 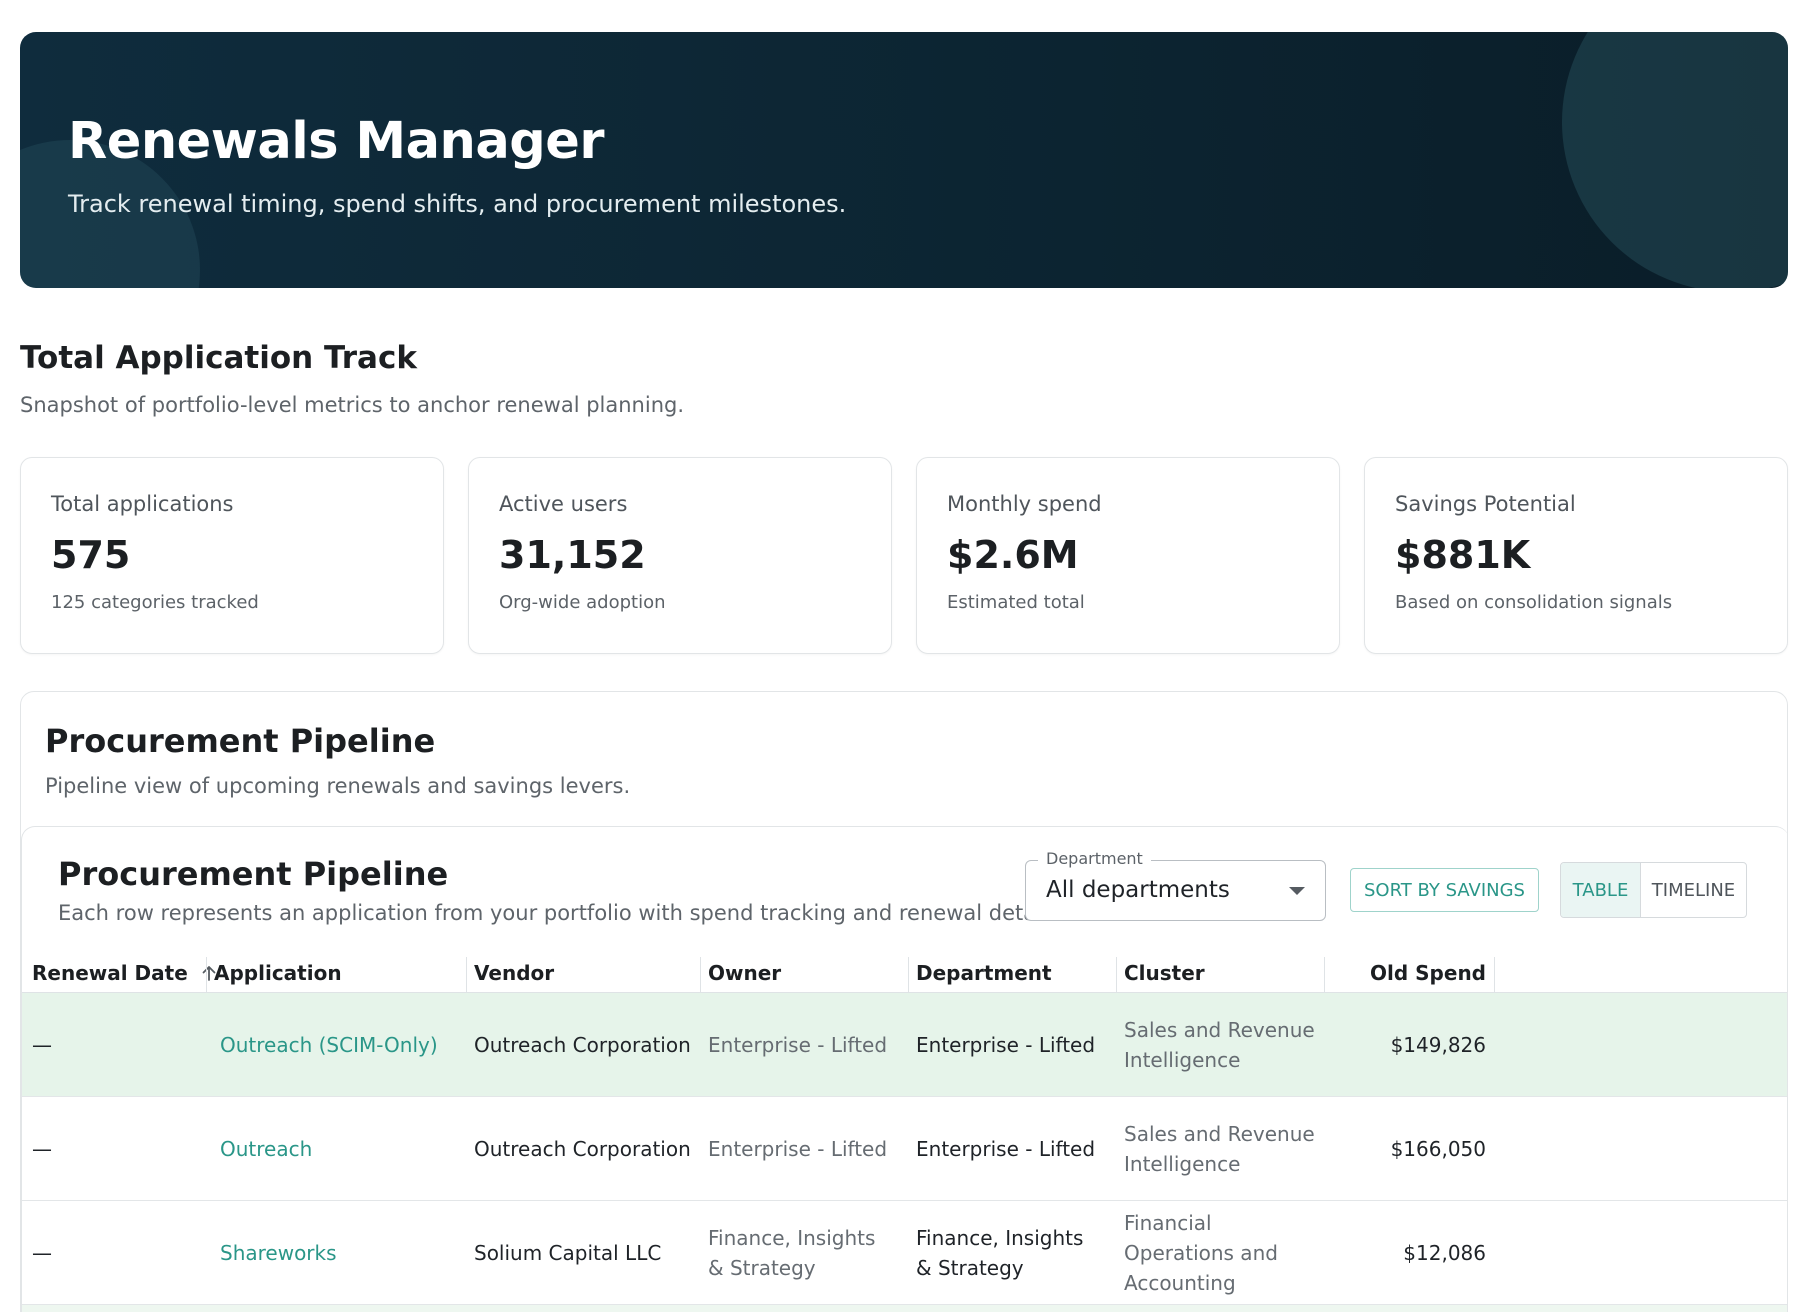 I want to click on metric-label: Monthly spend, so click(x=1024, y=504).